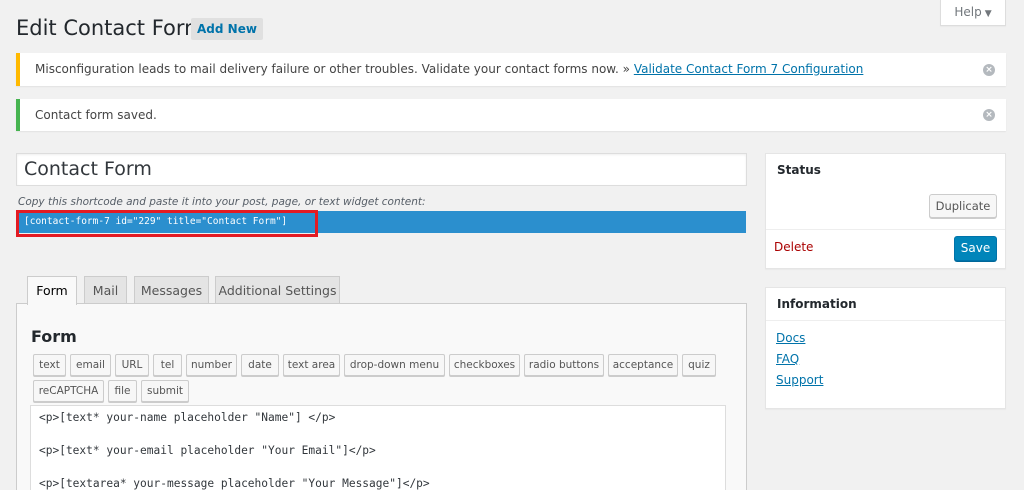 The height and width of the screenshot is (490, 1024). What do you see at coordinates (885, 348) in the screenshot?
I see `information-box: Information` at bounding box center [885, 348].